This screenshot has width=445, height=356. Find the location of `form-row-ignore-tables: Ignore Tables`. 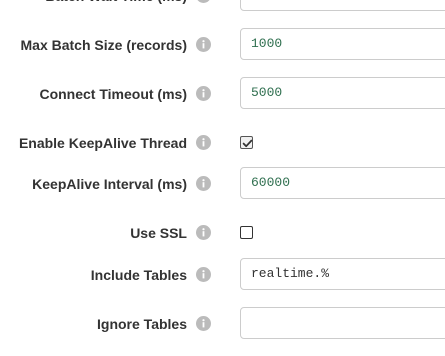

form-row-ignore-tables: Ignore Tables is located at coordinates (222, 324).